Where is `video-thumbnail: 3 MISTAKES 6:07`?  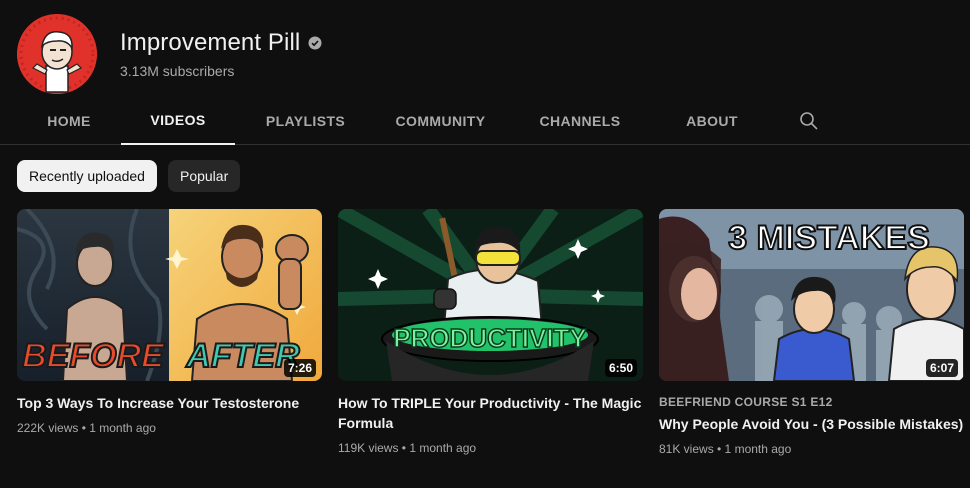 video-thumbnail: 3 MISTAKES 6:07 is located at coordinates (811, 295).